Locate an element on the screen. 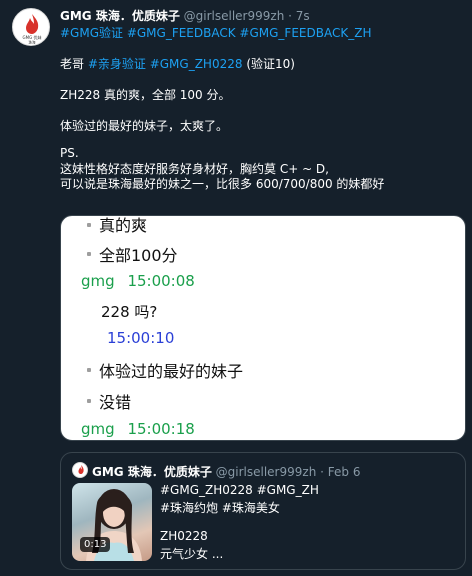  quoted-header: GMG 珠海．优质妹子 @girlseller999zh · Feb 6 is located at coordinates (226, 471).